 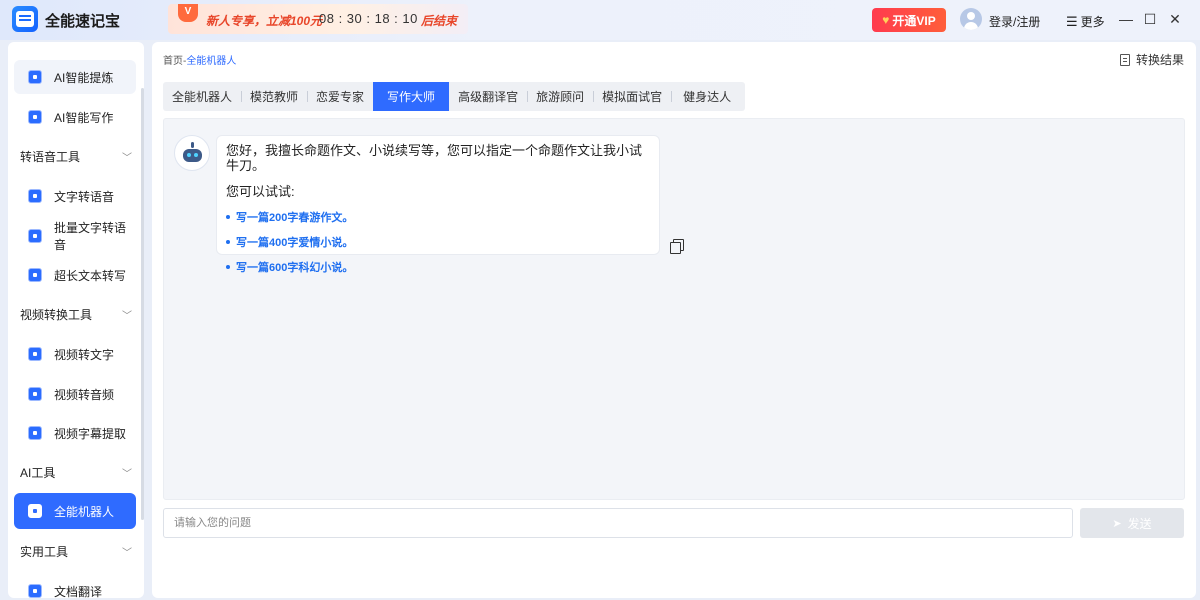 What do you see at coordinates (438, 267) in the screenshot?
I see `suggestion-item: 写一篇600字科幻小说。` at bounding box center [438, 267].